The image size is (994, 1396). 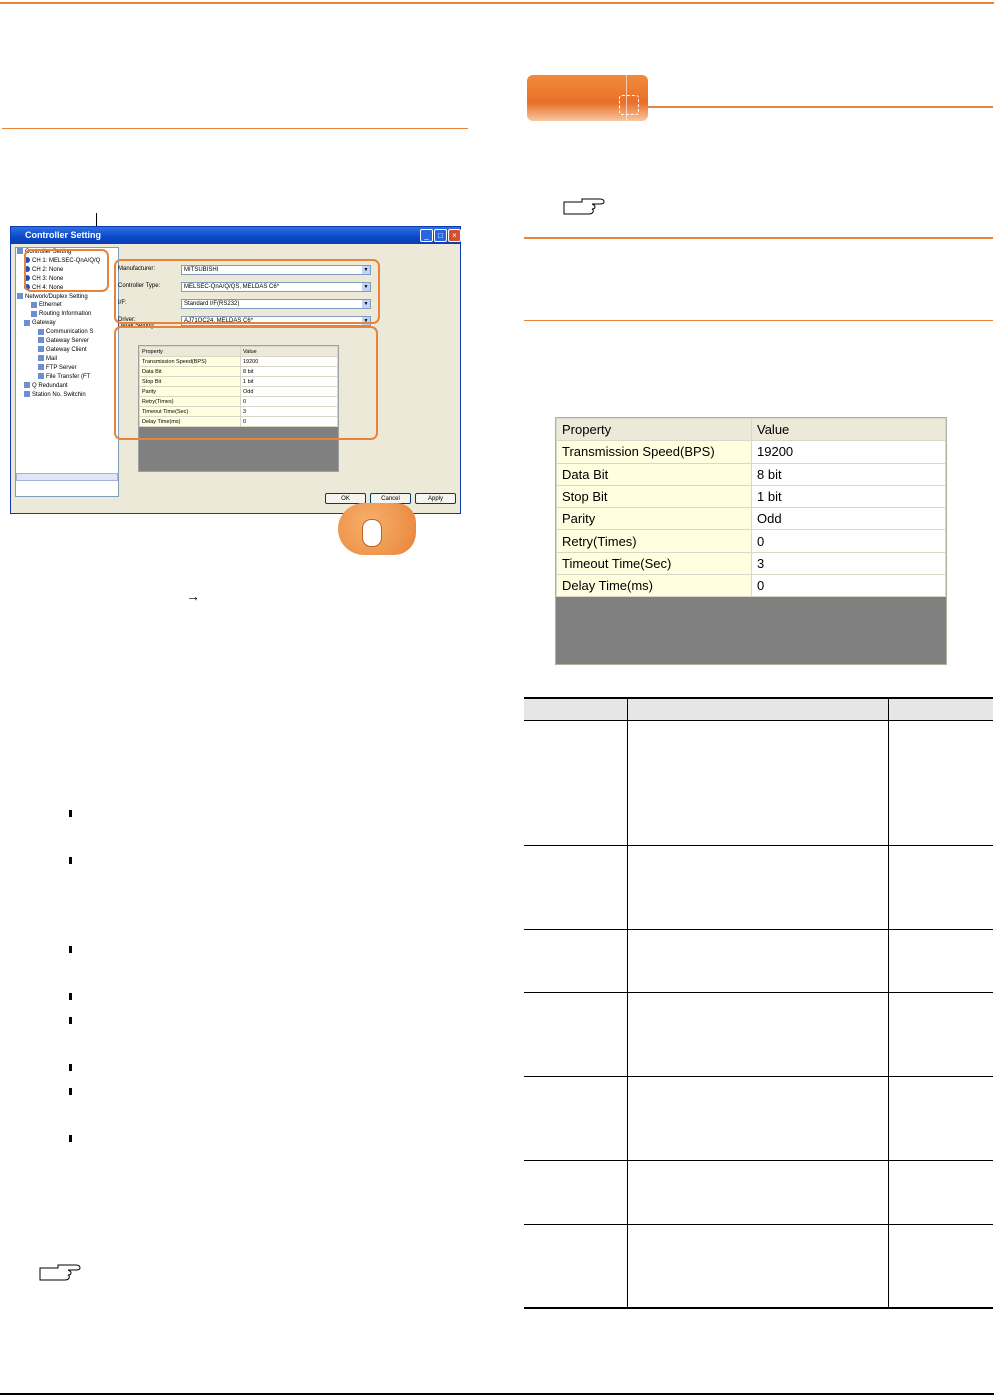 What do you see at coordinates (435, 498) in the screenshot?
I see `apply-button: Apply` at bounding box center [435, 498].